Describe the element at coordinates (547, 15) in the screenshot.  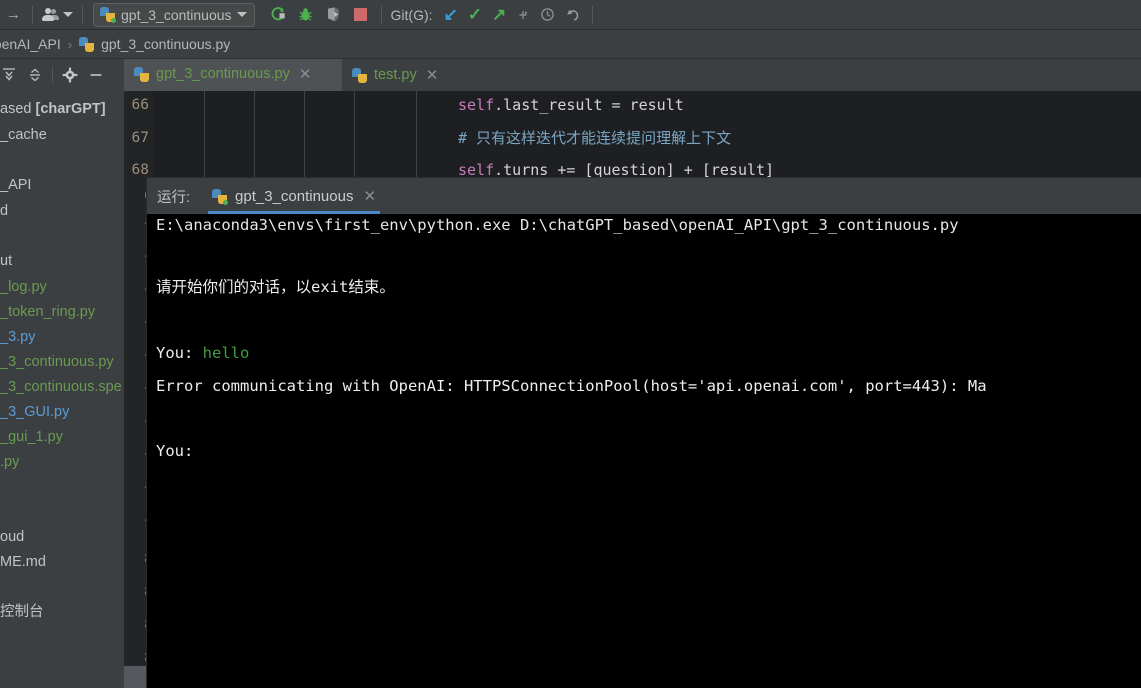
I see `history-icon` at that location.